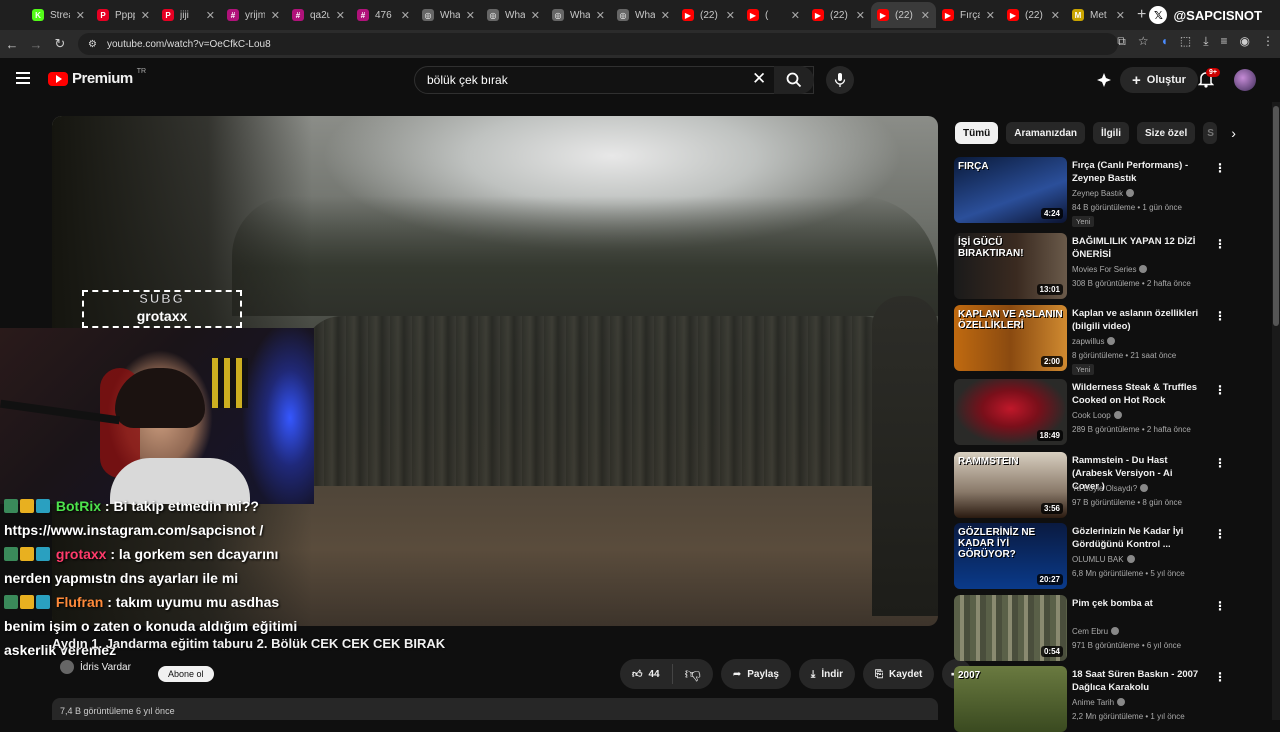 This screenshot has height=732, width=1280. Describe the element at coordinates (1096, 631) in the screenshot. I see `recommended-channel: Cem Ebru` at that location.